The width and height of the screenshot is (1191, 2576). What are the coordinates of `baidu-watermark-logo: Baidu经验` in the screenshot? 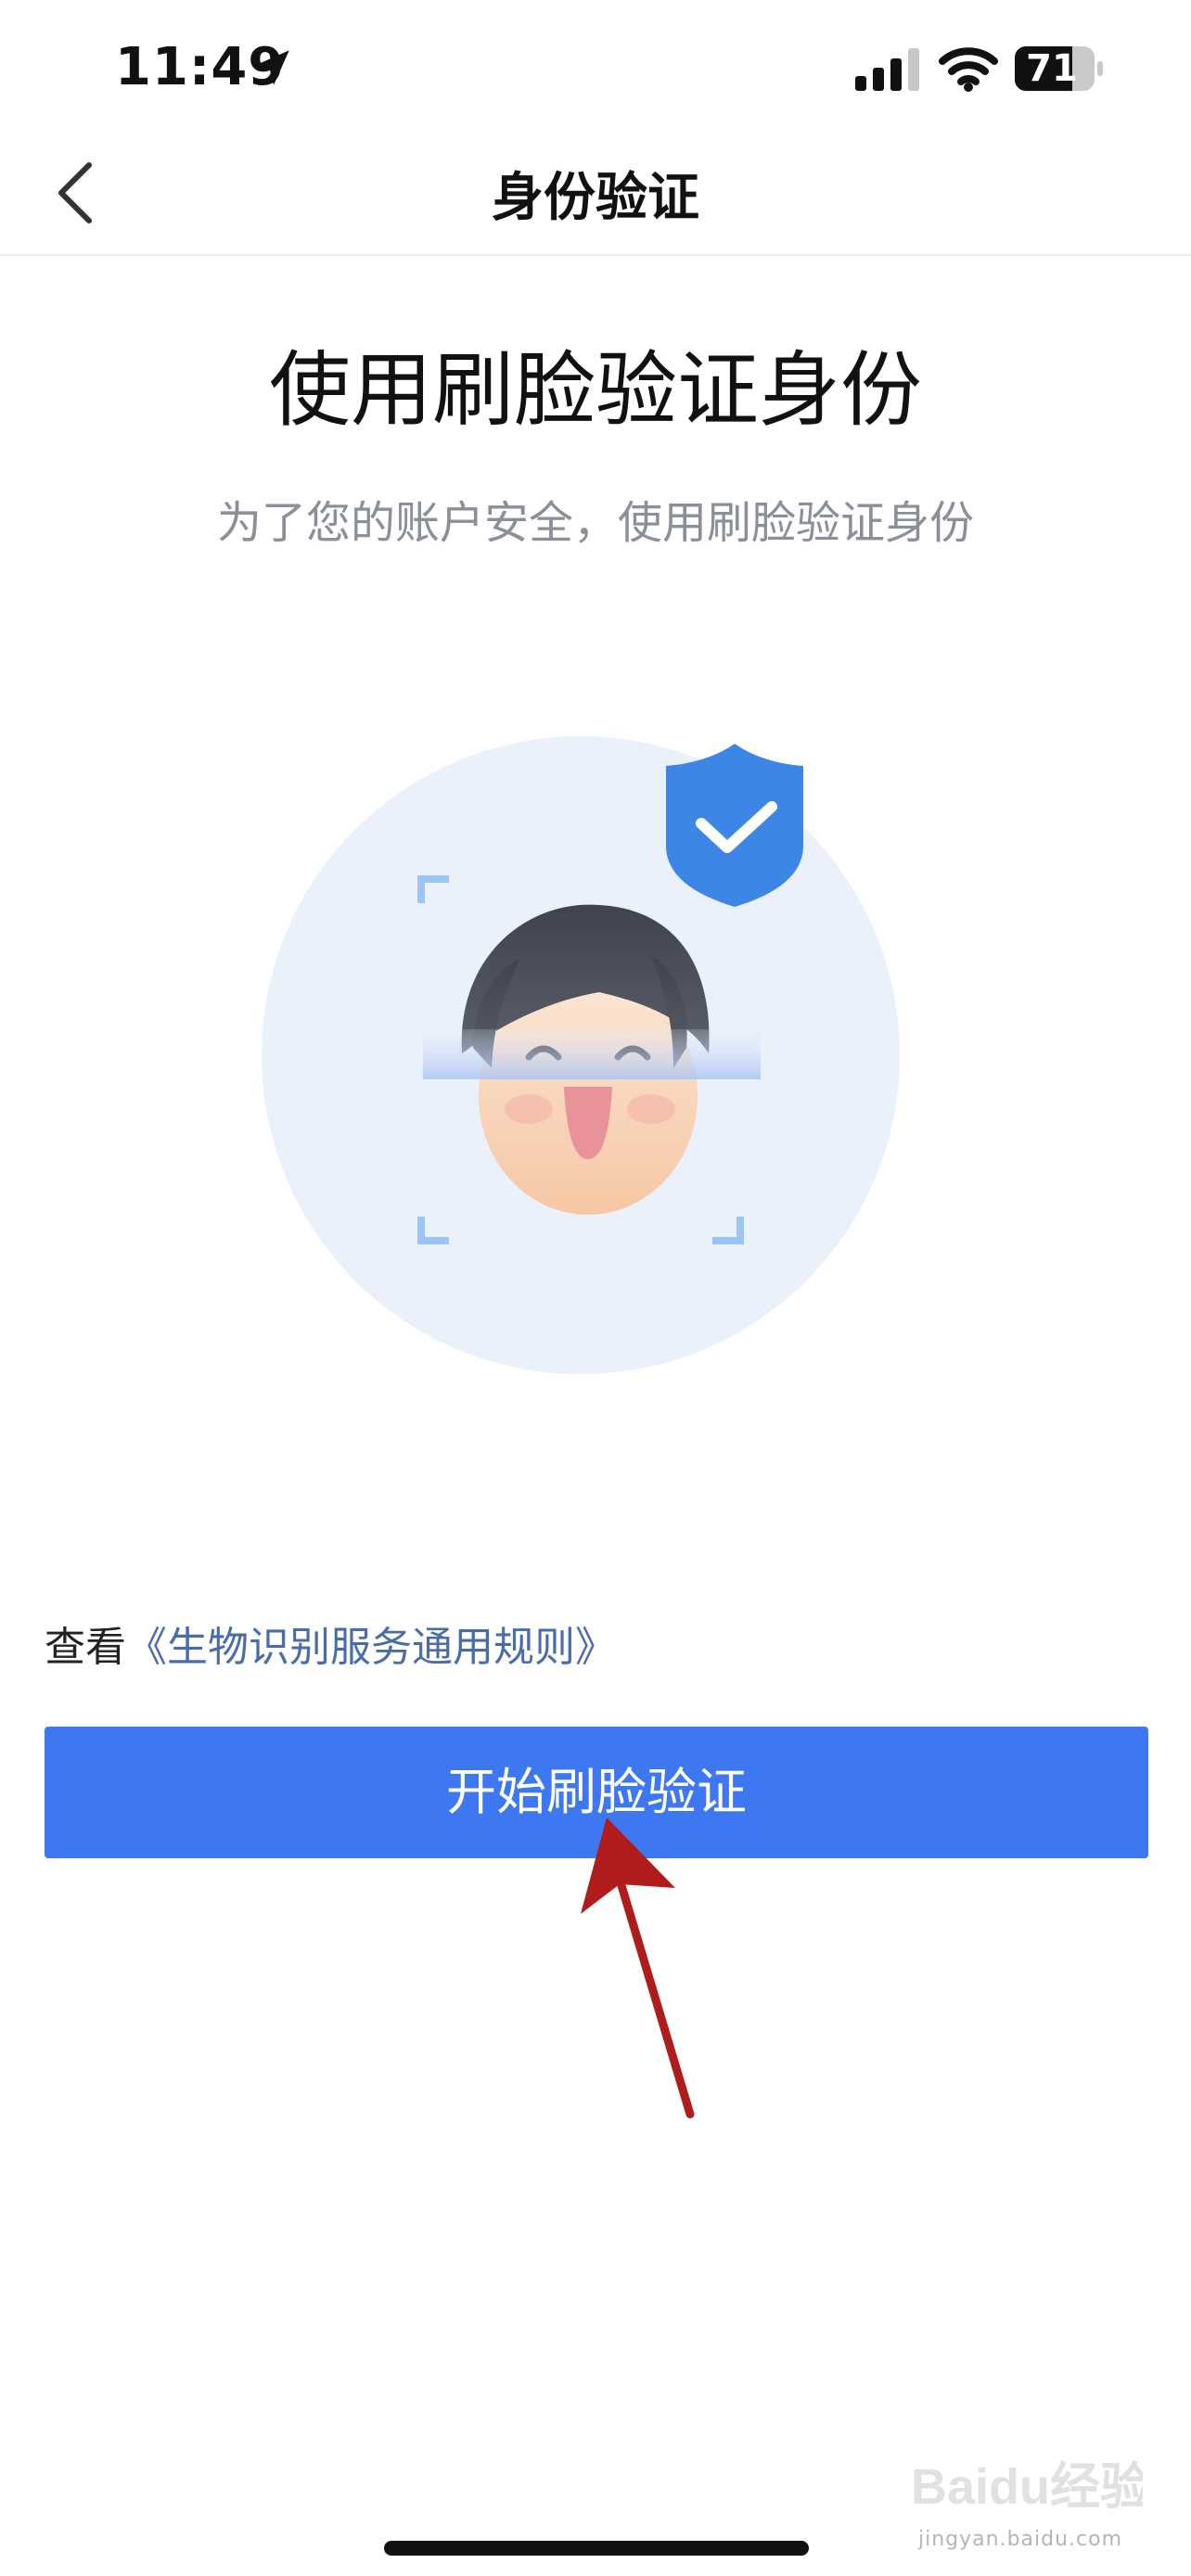 It's located at (1027, 2487).